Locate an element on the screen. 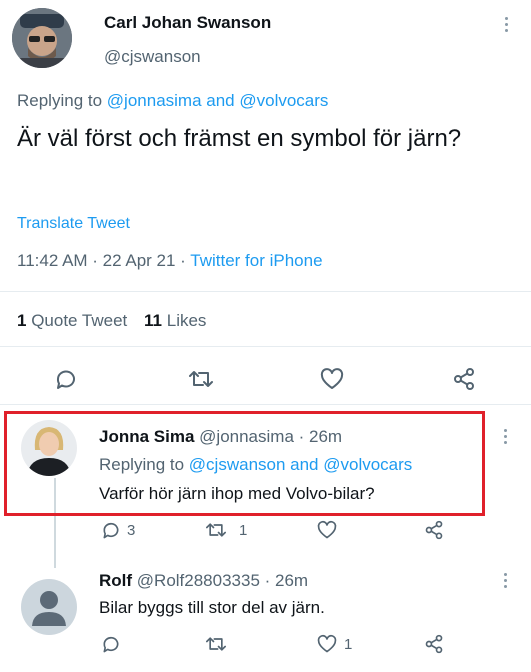 The image size is (531, 672). reply-header: Rolf @Rolf28803335 · 26m is located at coordinates (203, 581).